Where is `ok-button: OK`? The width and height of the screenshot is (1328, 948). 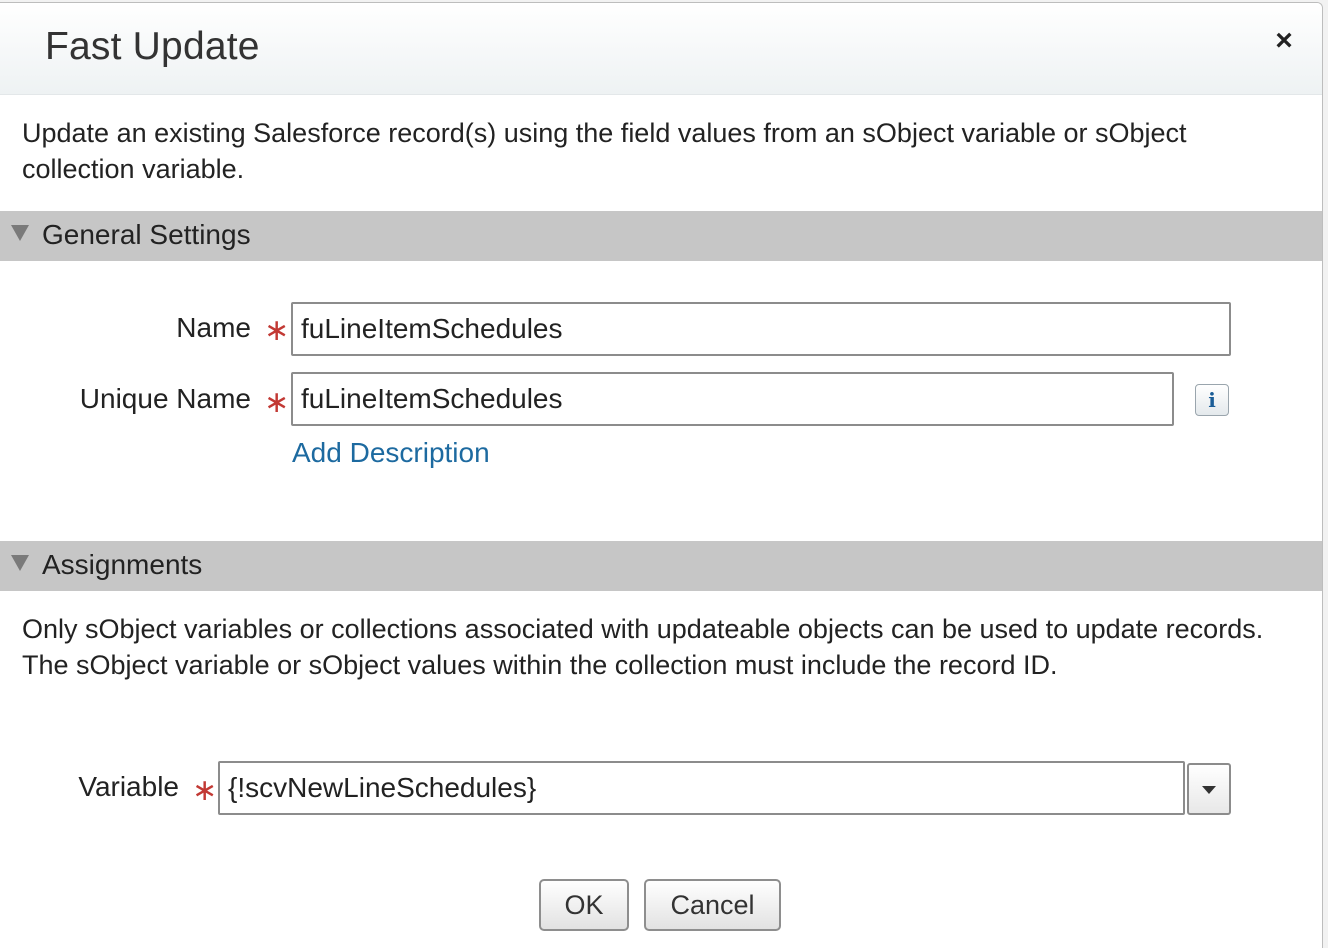
ok-button: OK is located at coordinates (584, 905).